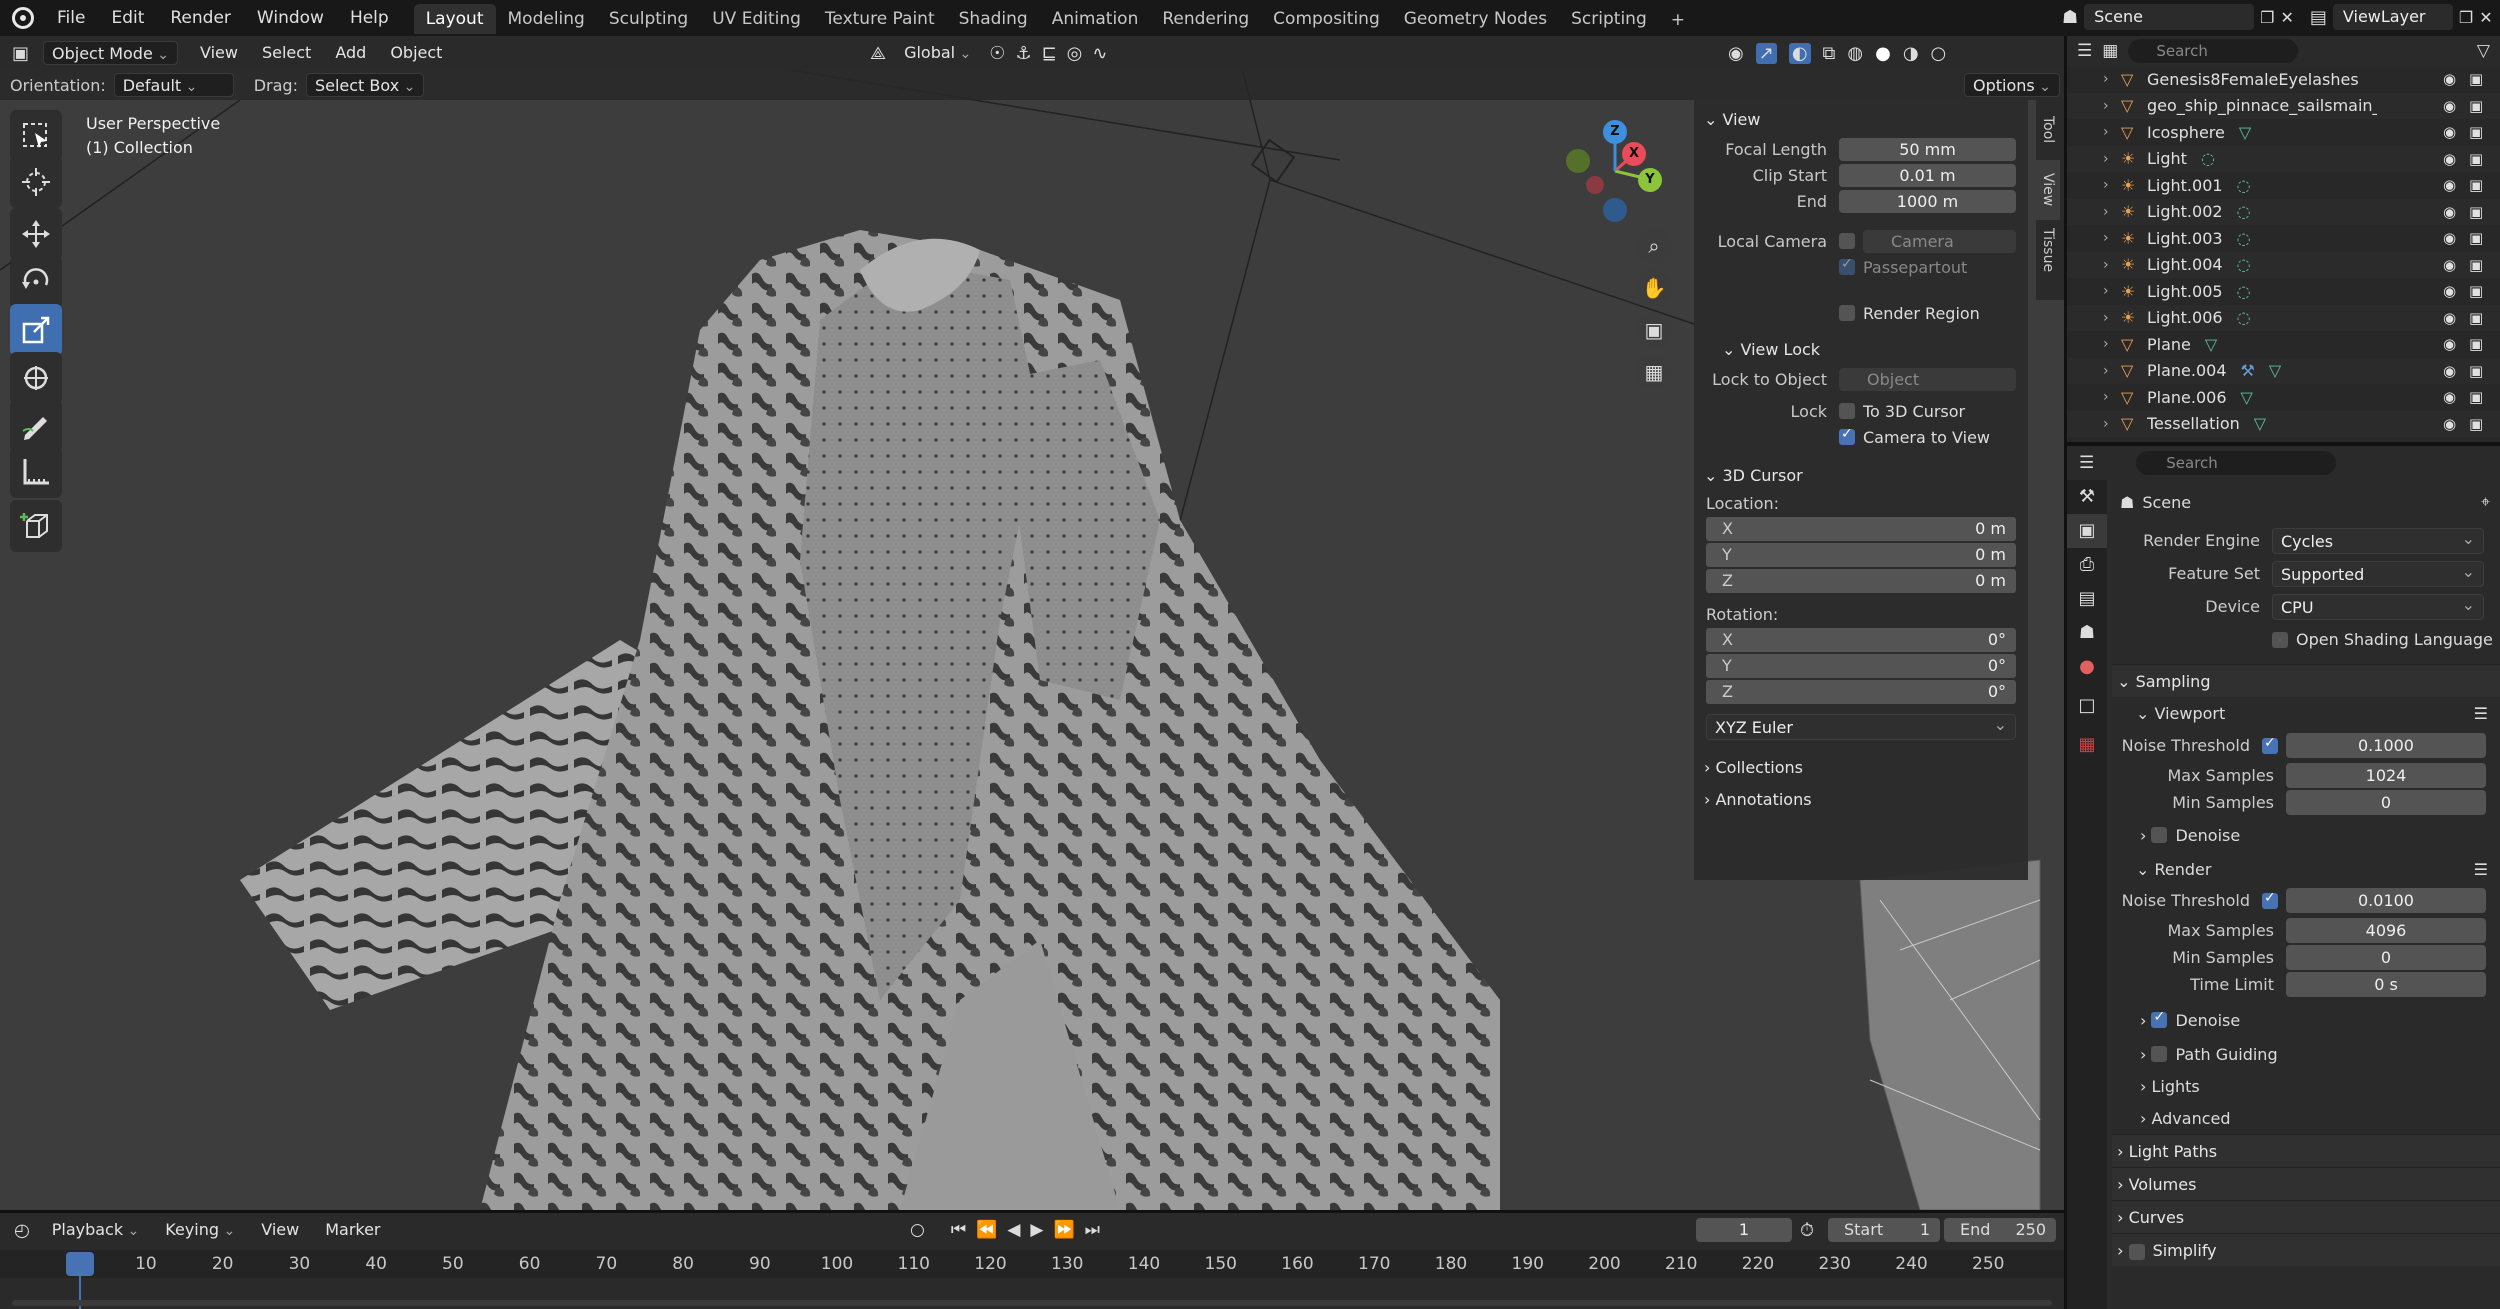  Describe the element at coordinates (1634, 154) in the screenshot. I see `gizmo-x-icon: X` at that location.